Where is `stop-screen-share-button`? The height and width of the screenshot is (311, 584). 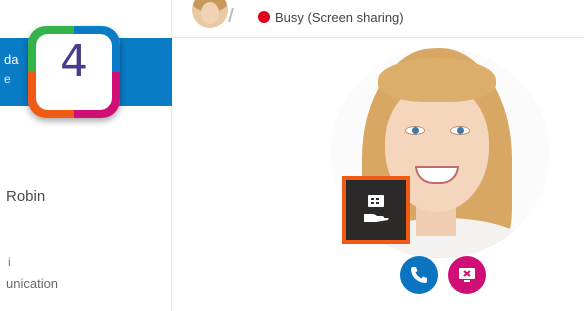 stop-screen-share-button is located at coordinates (467, 275).